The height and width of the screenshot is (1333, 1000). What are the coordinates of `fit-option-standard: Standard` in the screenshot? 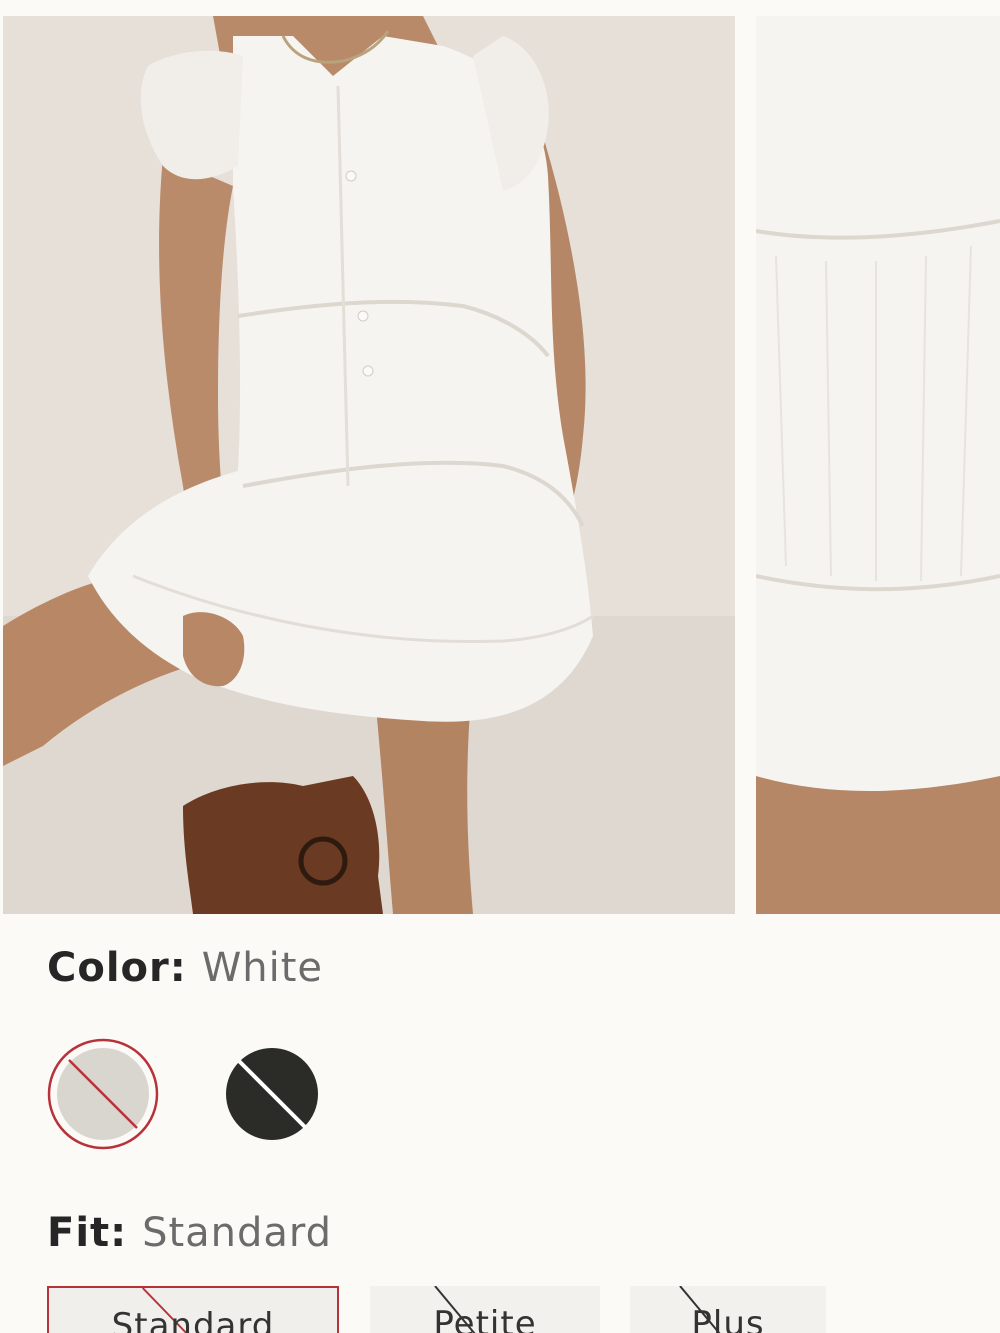 It's located at (193, 1309).